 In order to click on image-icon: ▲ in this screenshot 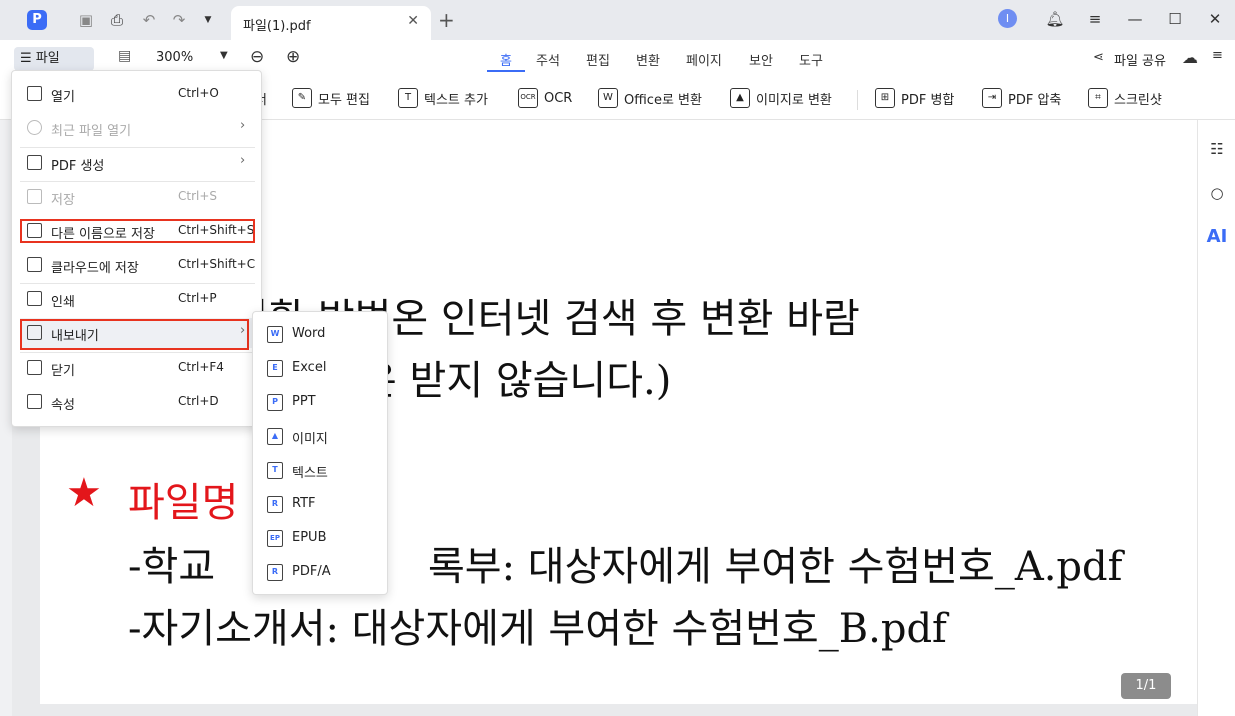, I will do `click(275, 436)`.